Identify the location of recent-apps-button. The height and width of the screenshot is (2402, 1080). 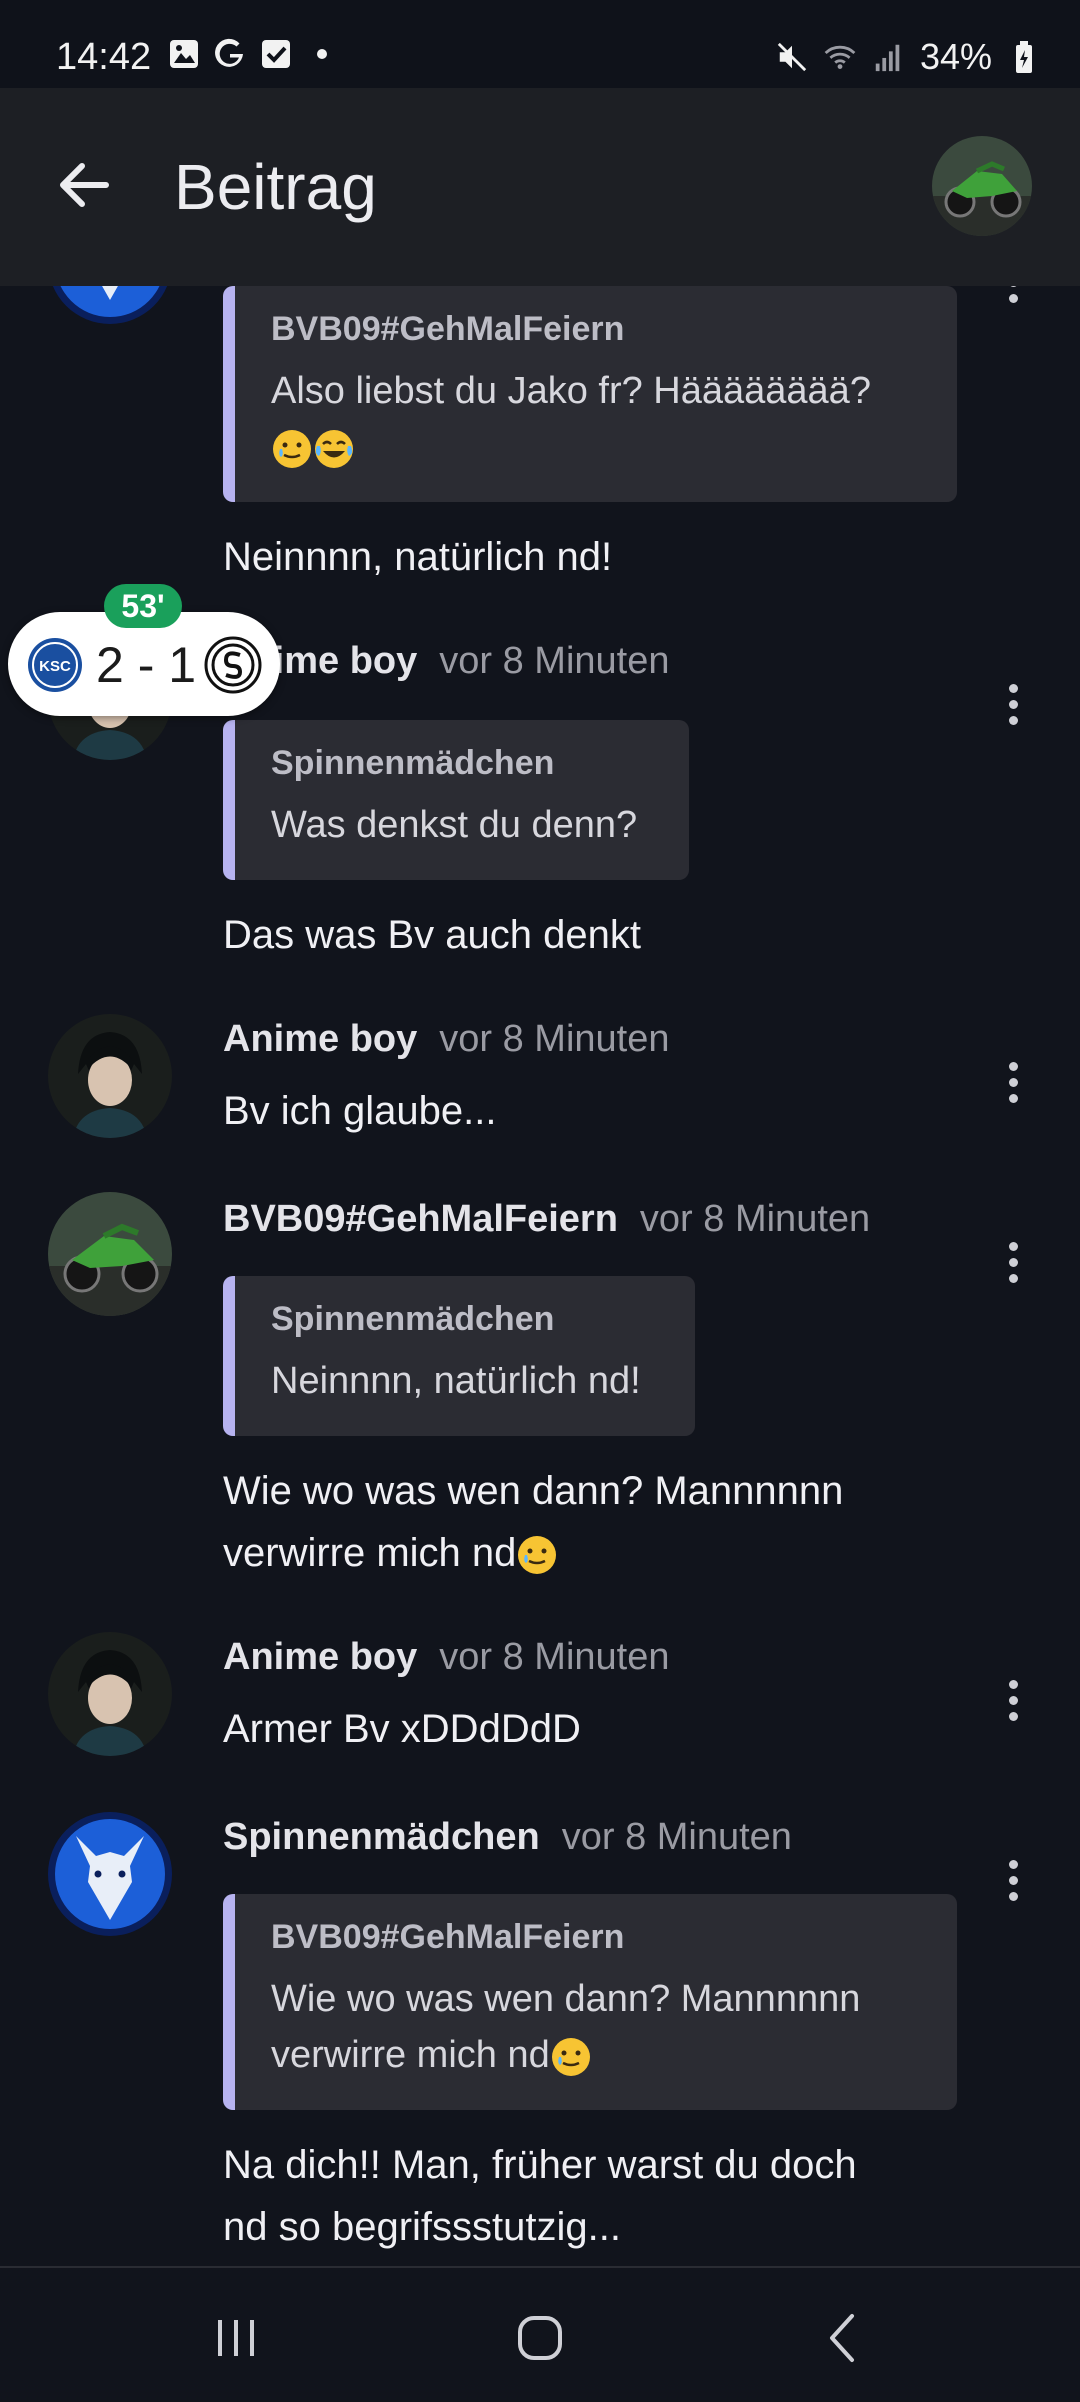
(236, 2338).